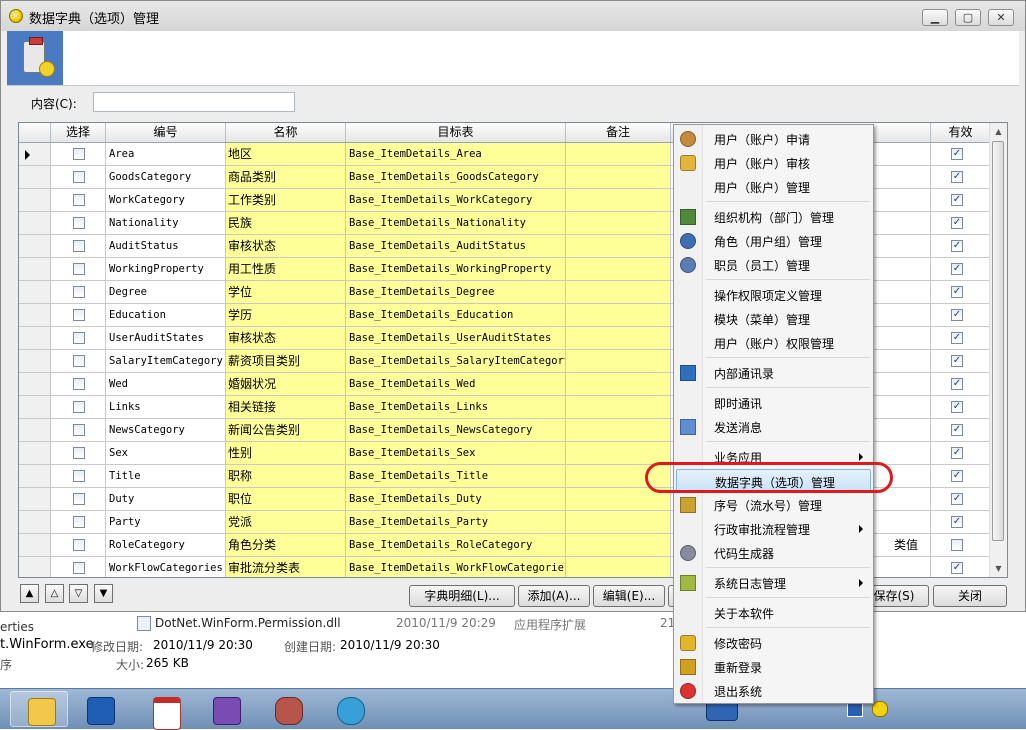 The image size is (1026, 730). I want to click on menu-item: 发送消息, so click(773, 427).